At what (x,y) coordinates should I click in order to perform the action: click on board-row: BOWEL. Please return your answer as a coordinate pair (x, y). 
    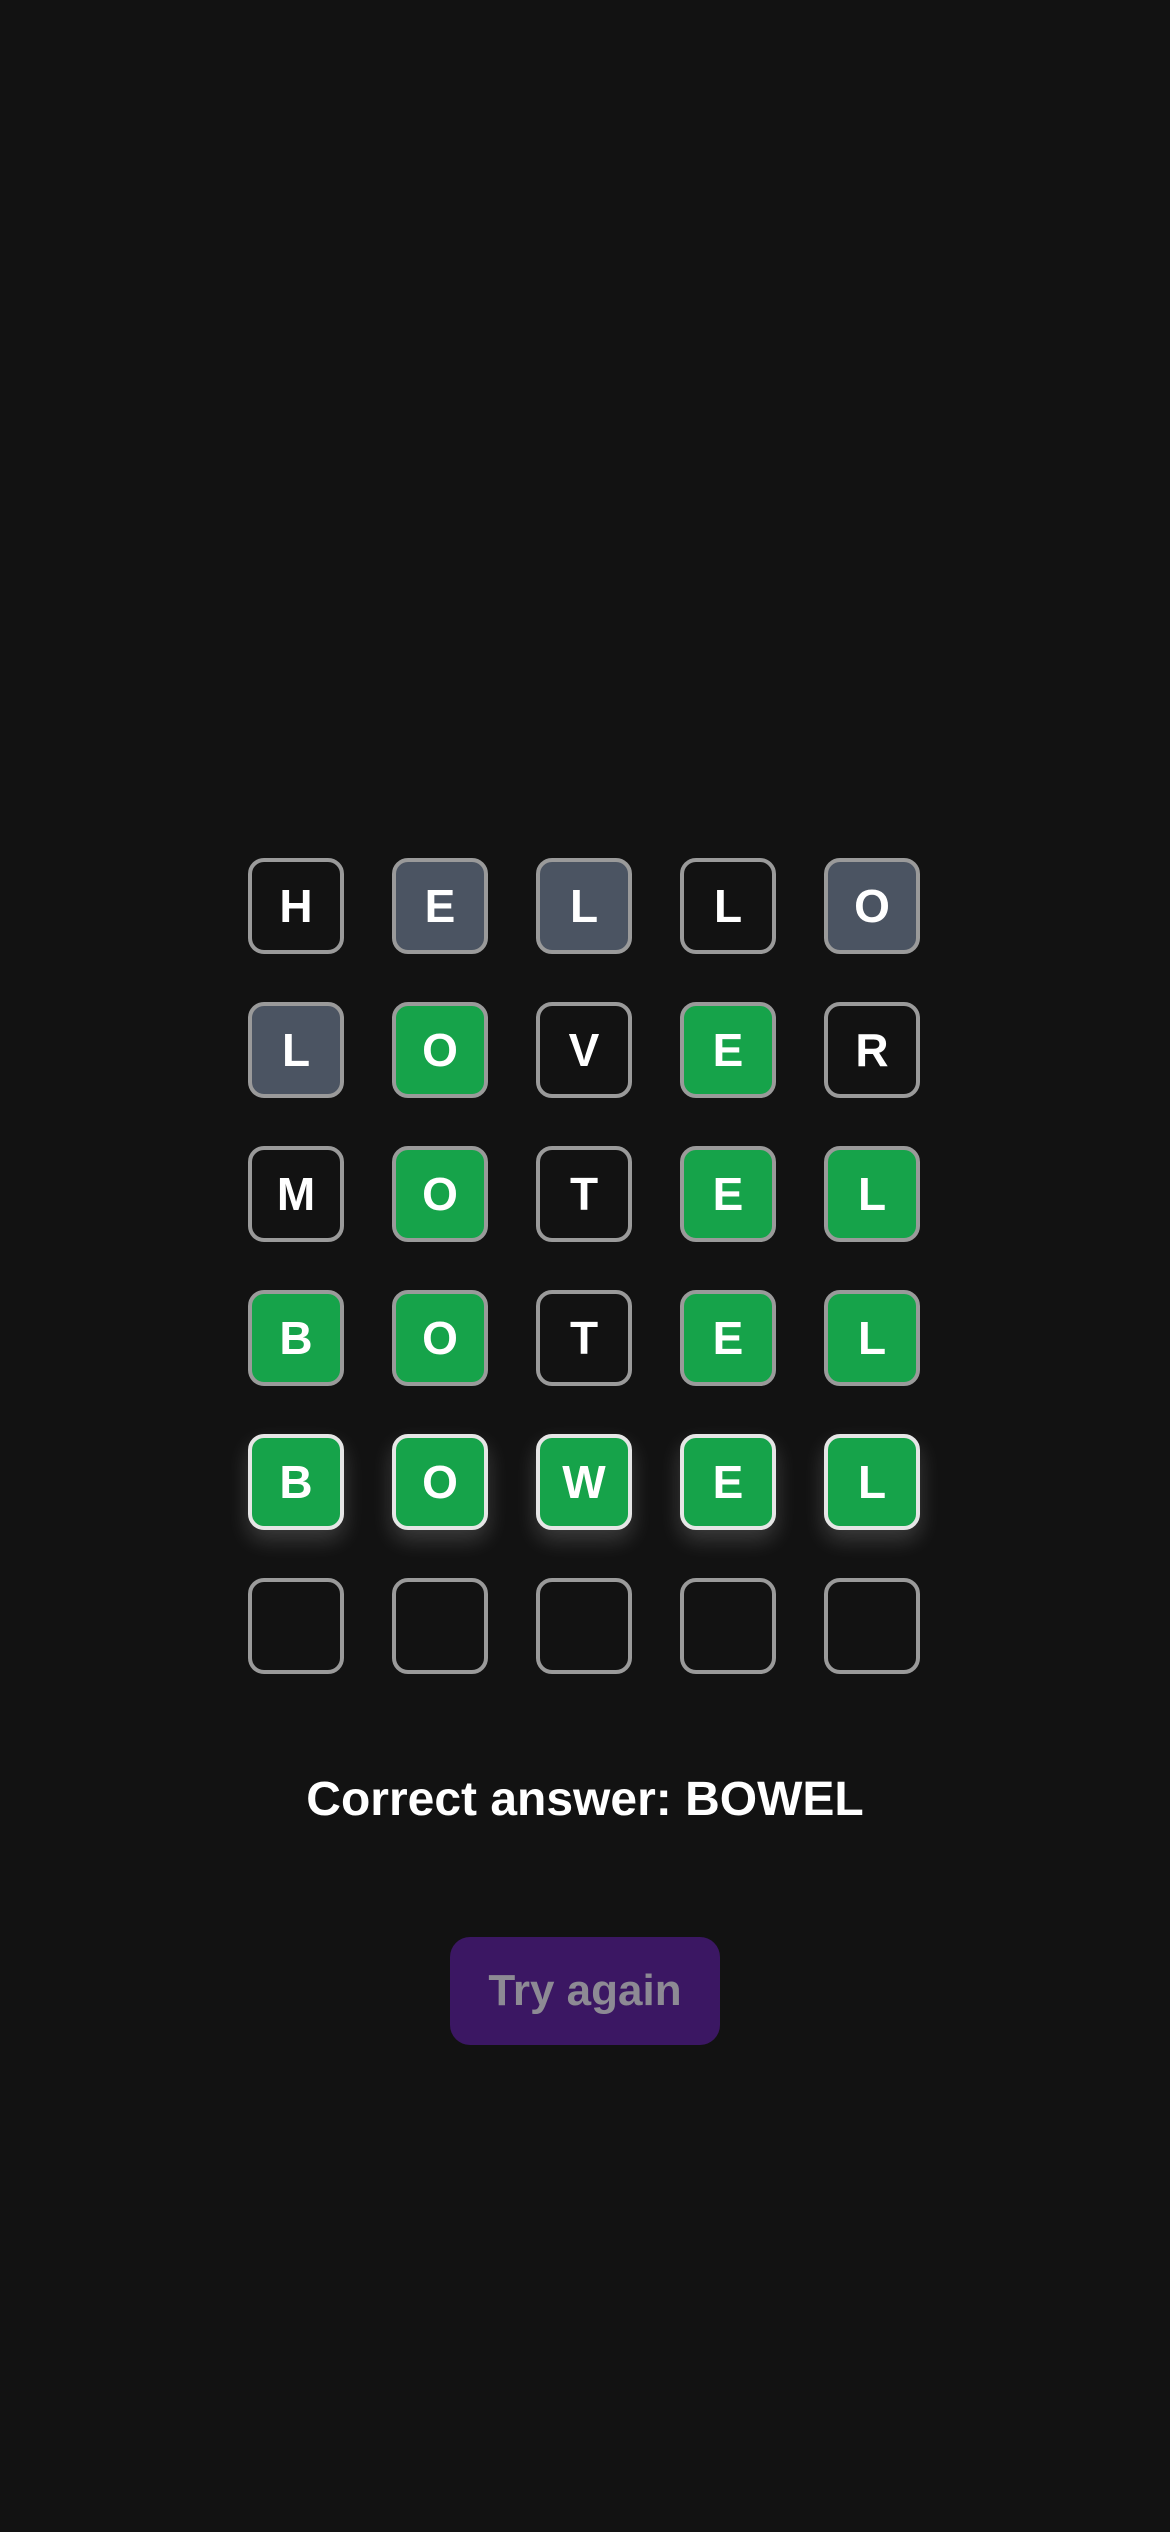
    Looking at the image, I should click on (585, 1482).